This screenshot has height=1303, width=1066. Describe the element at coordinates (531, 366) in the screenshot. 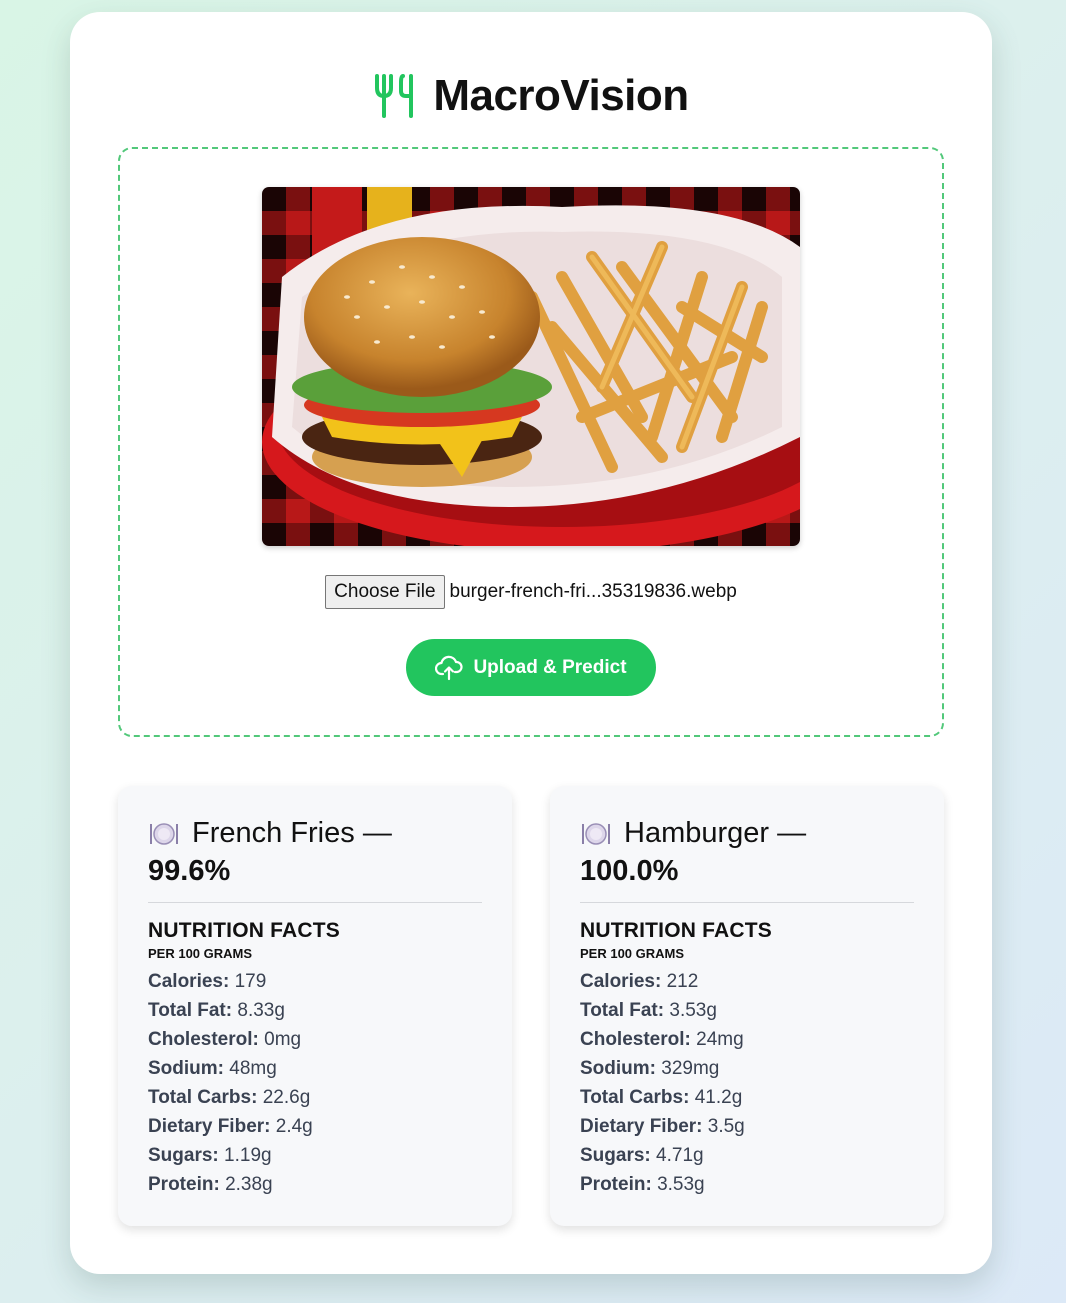

I see `food-preview-image` at that location.